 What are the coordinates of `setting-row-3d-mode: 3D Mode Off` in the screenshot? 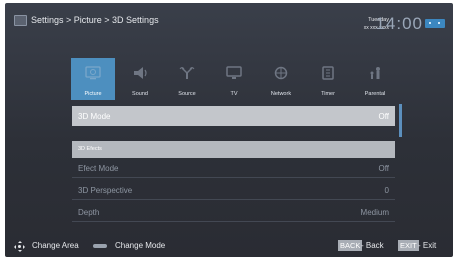 It's located at (233, 116).